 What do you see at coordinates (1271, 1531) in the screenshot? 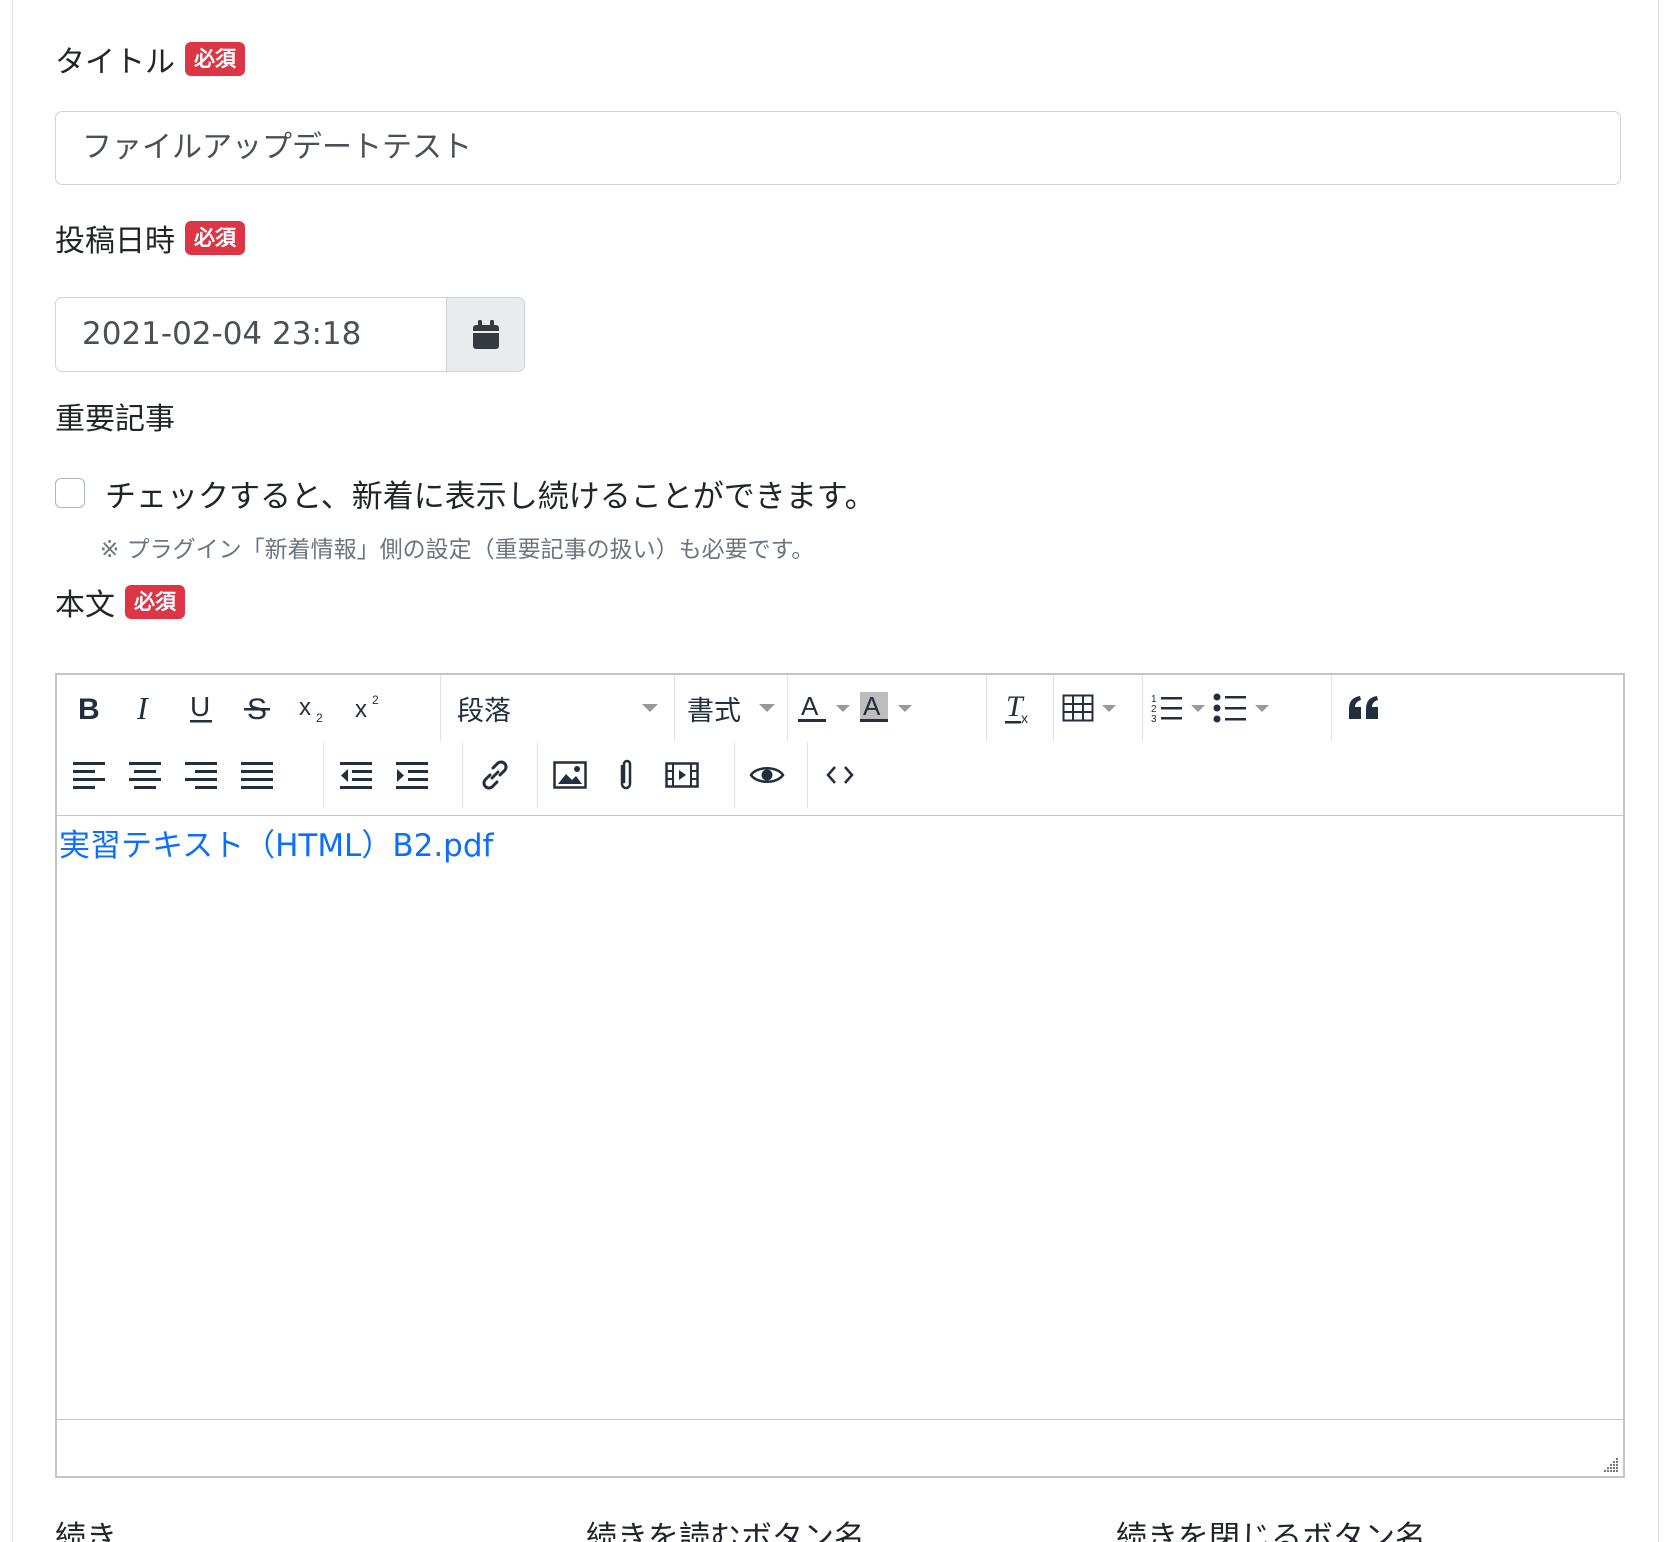
I see `close-button-name-label: 続きを閉じるボタン名` at bounding box center [1271, 1531].